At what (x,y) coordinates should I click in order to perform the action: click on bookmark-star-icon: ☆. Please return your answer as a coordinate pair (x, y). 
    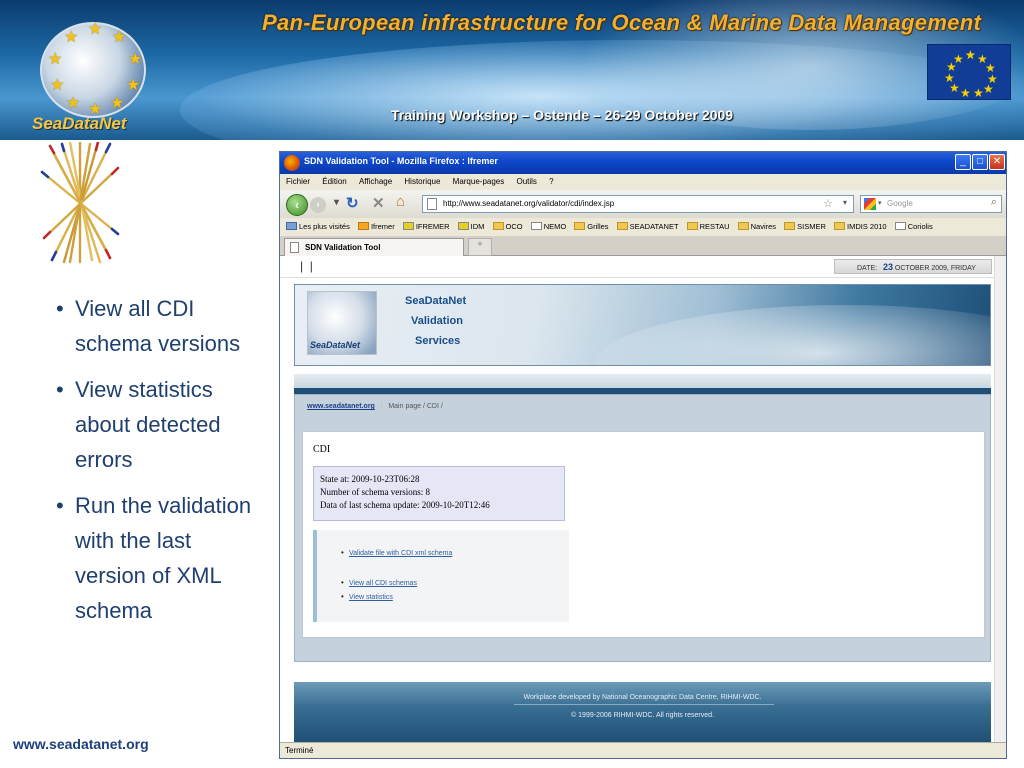
    Looking at the image, I should click on (828, 203).